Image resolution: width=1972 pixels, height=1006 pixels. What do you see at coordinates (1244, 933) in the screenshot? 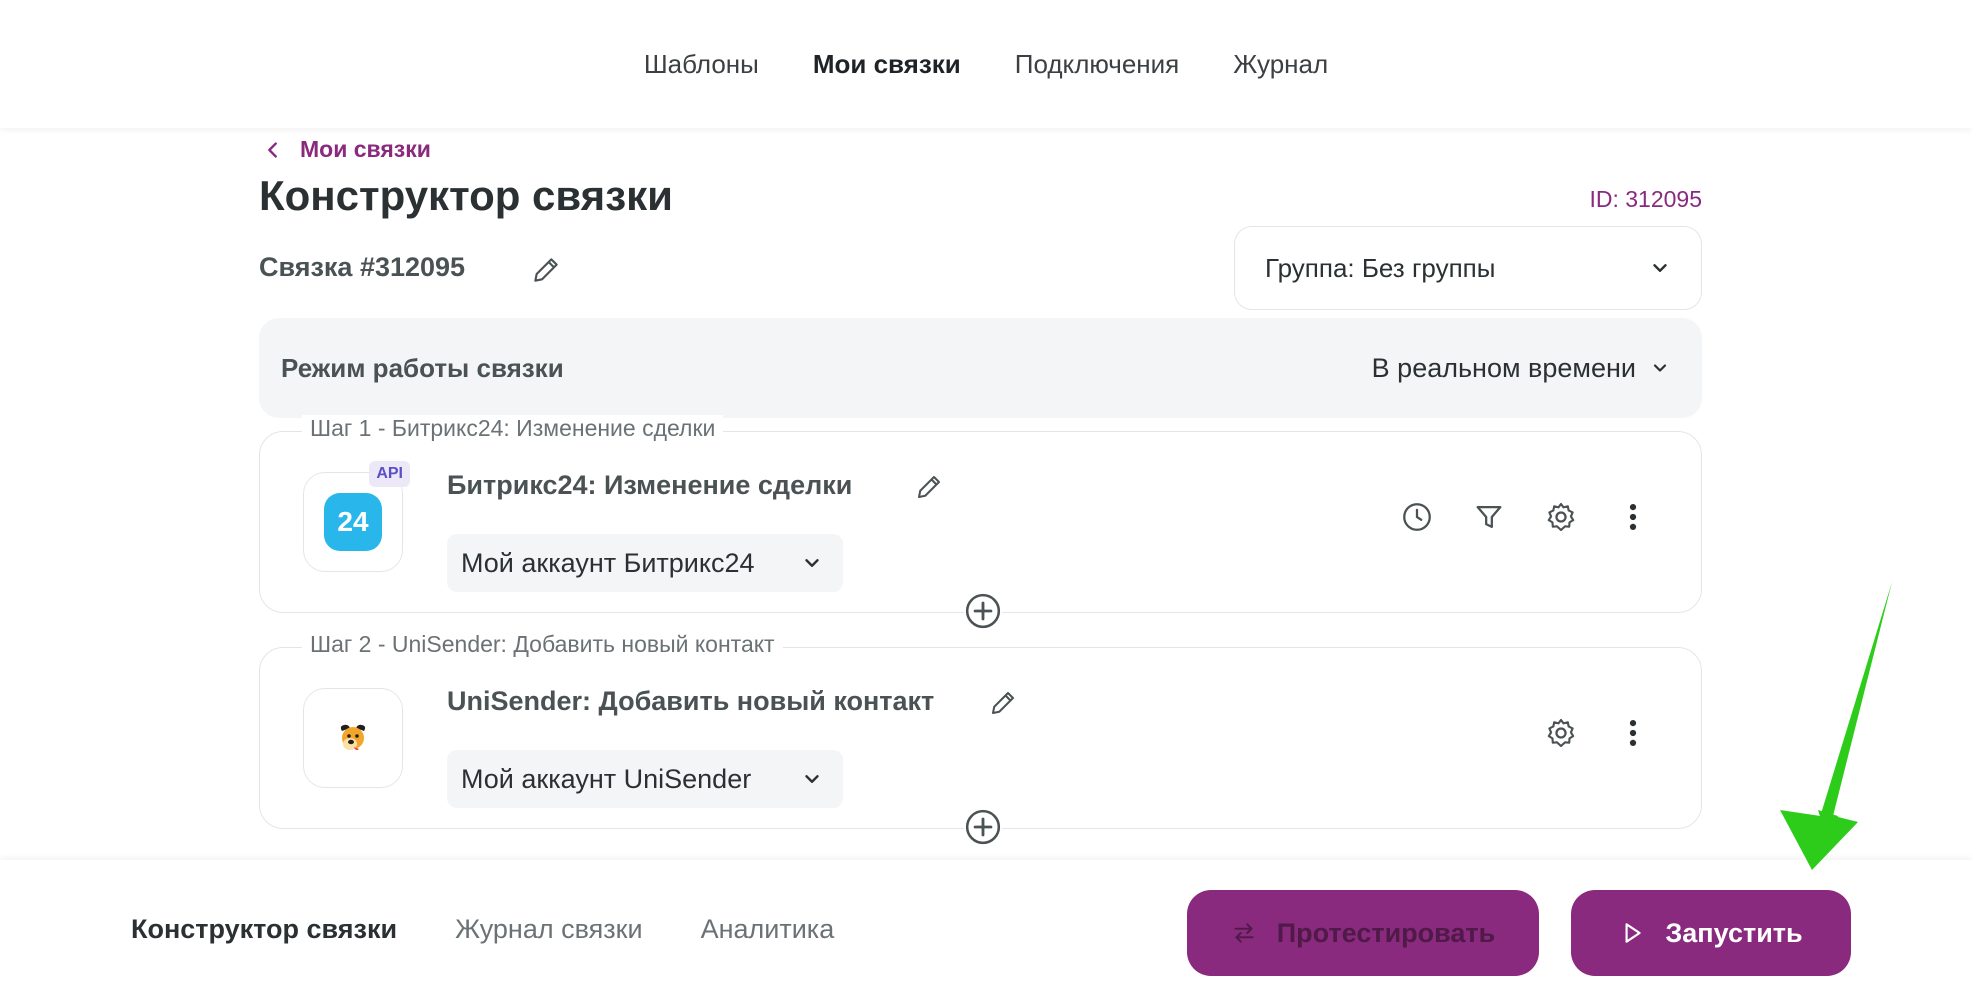
I see `swap-arrows-icon` at bounding box center [1244, 933].